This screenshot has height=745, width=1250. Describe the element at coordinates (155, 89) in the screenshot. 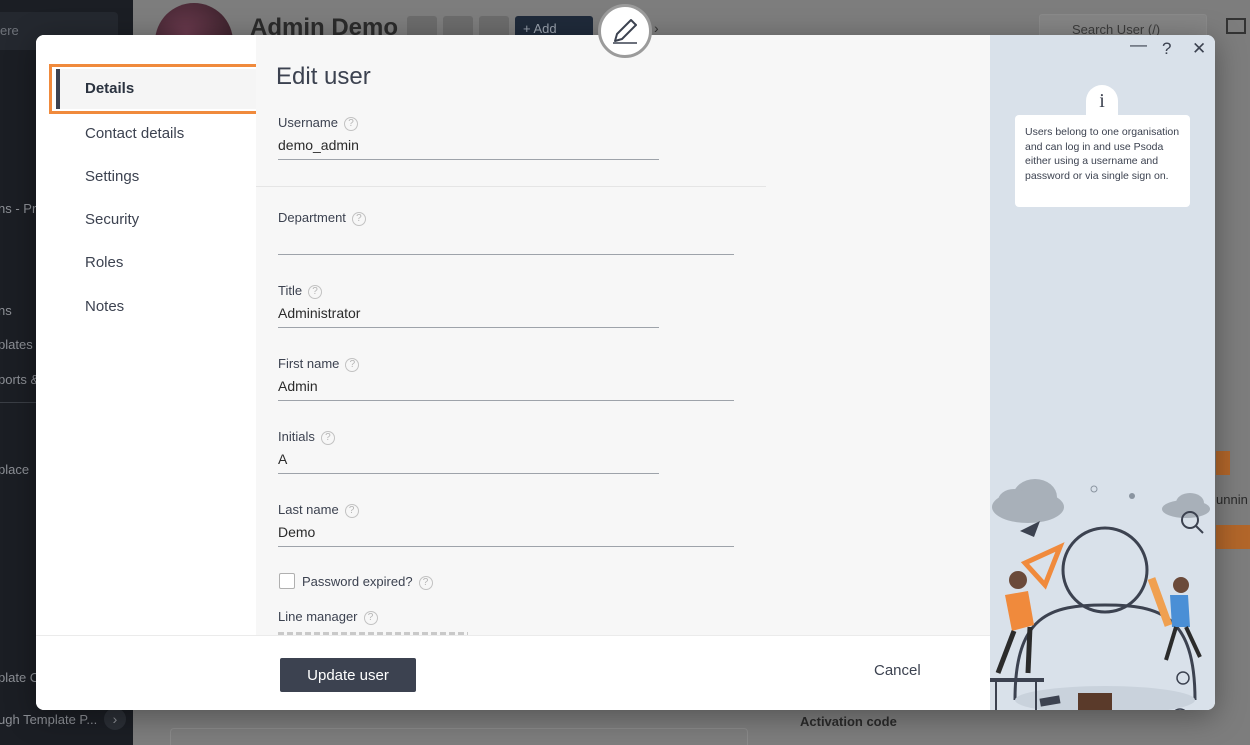

I see `focus-highlight` at that location.